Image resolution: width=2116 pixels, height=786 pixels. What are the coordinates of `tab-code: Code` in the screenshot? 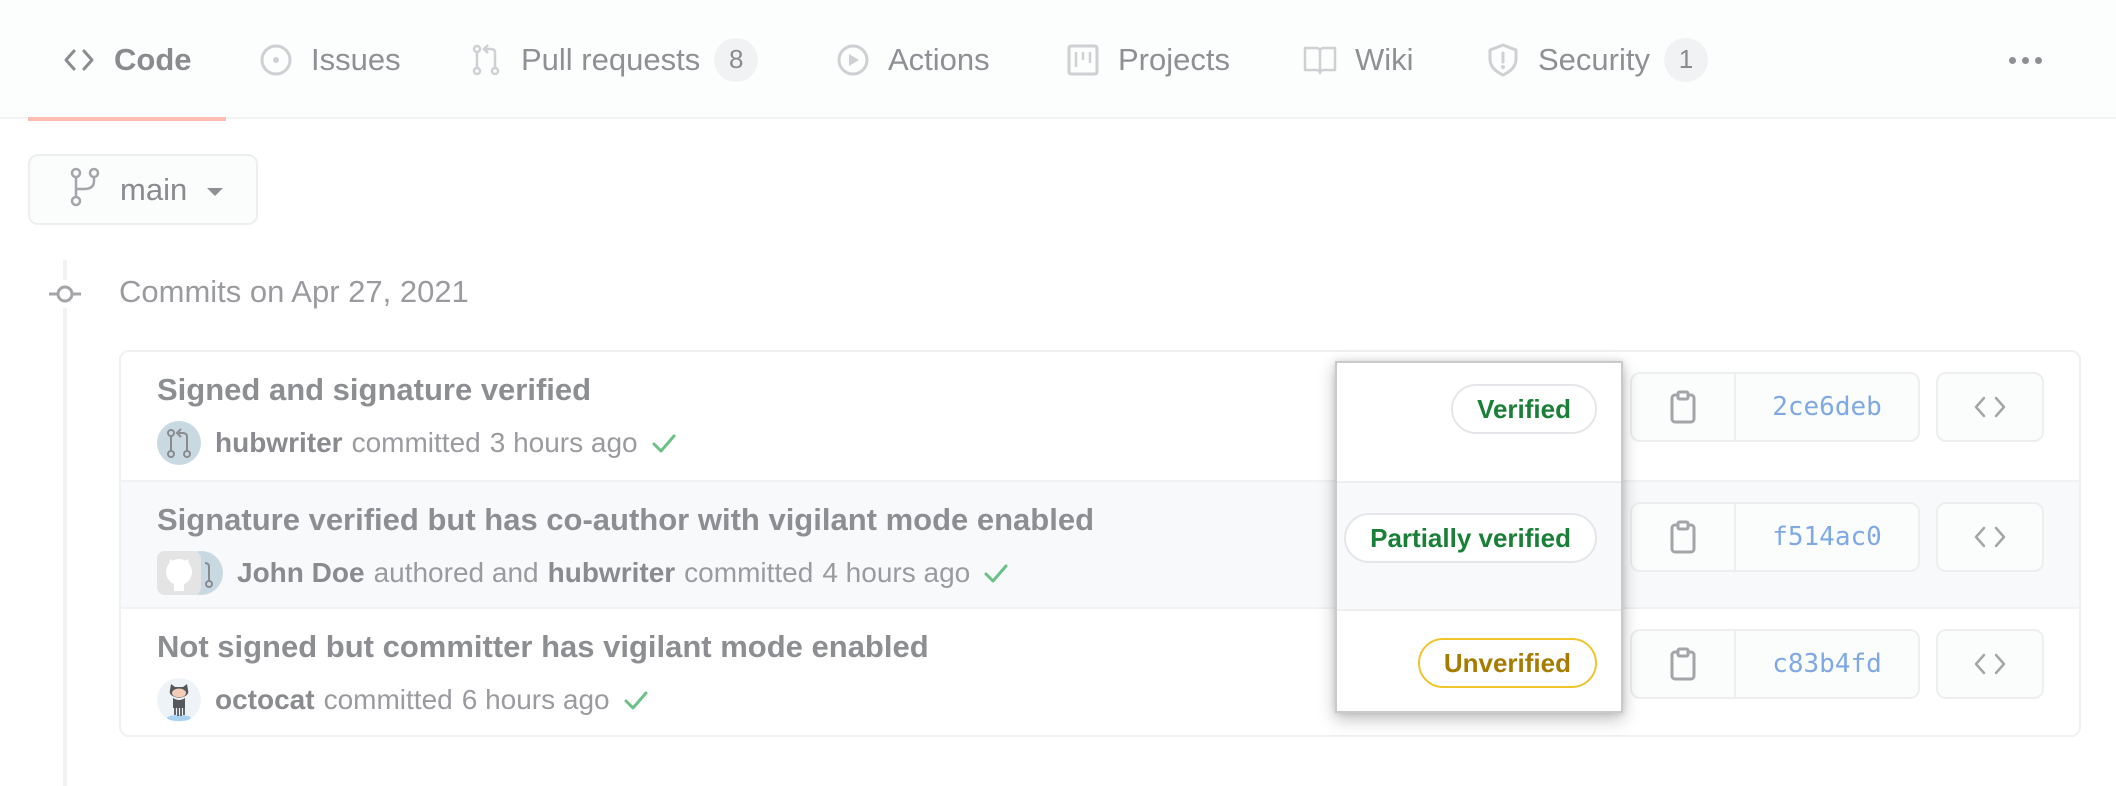 It's located at (126, 60).